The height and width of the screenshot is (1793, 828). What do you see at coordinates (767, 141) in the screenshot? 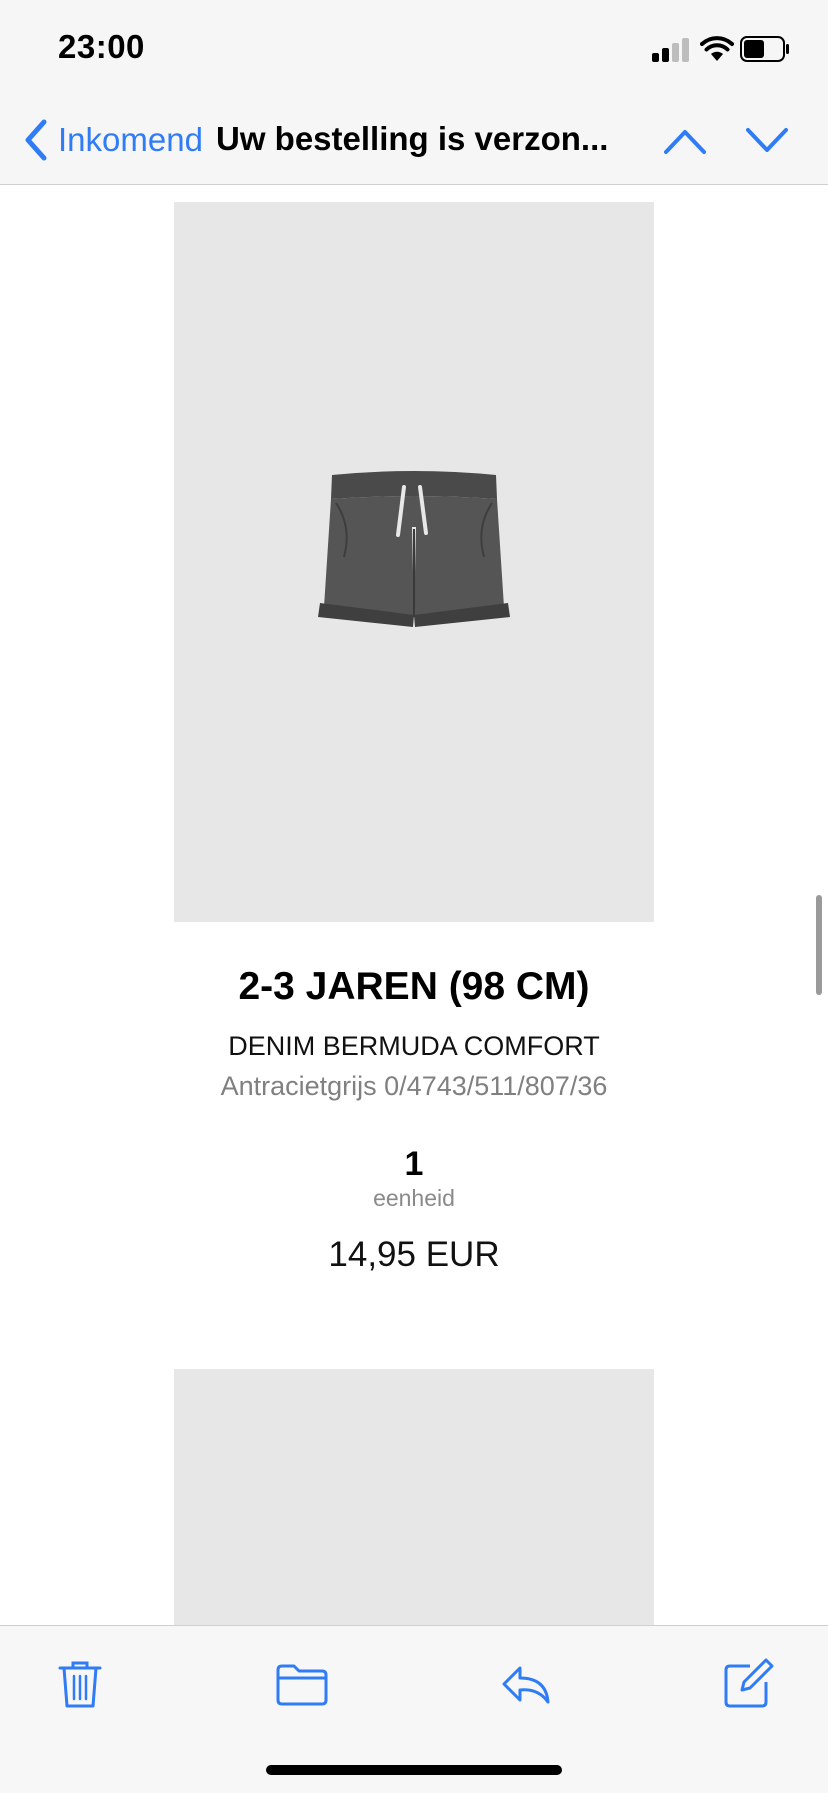
I see `next-message-icon` at bounding box center [767, 141].